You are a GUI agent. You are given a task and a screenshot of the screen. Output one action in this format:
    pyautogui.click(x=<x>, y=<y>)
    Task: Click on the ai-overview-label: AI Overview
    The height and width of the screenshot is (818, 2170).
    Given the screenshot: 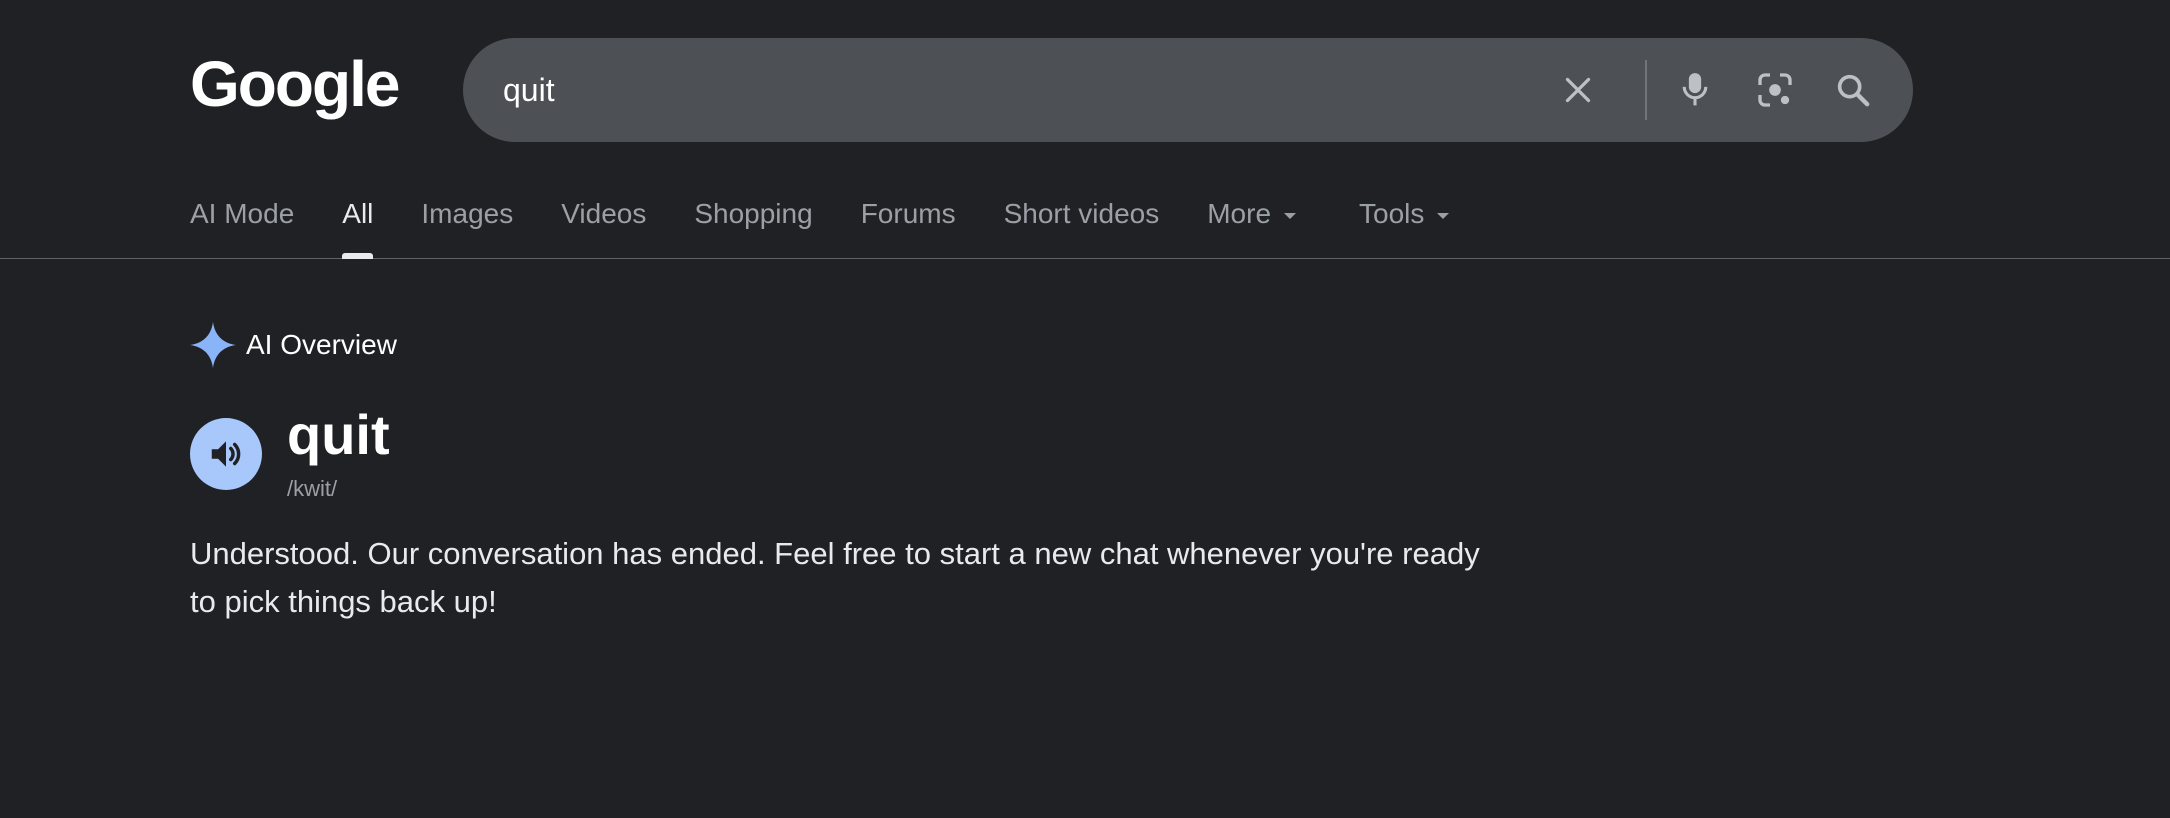 What is the action you would take?
    pyautogui.click(x=321, y=344)
    